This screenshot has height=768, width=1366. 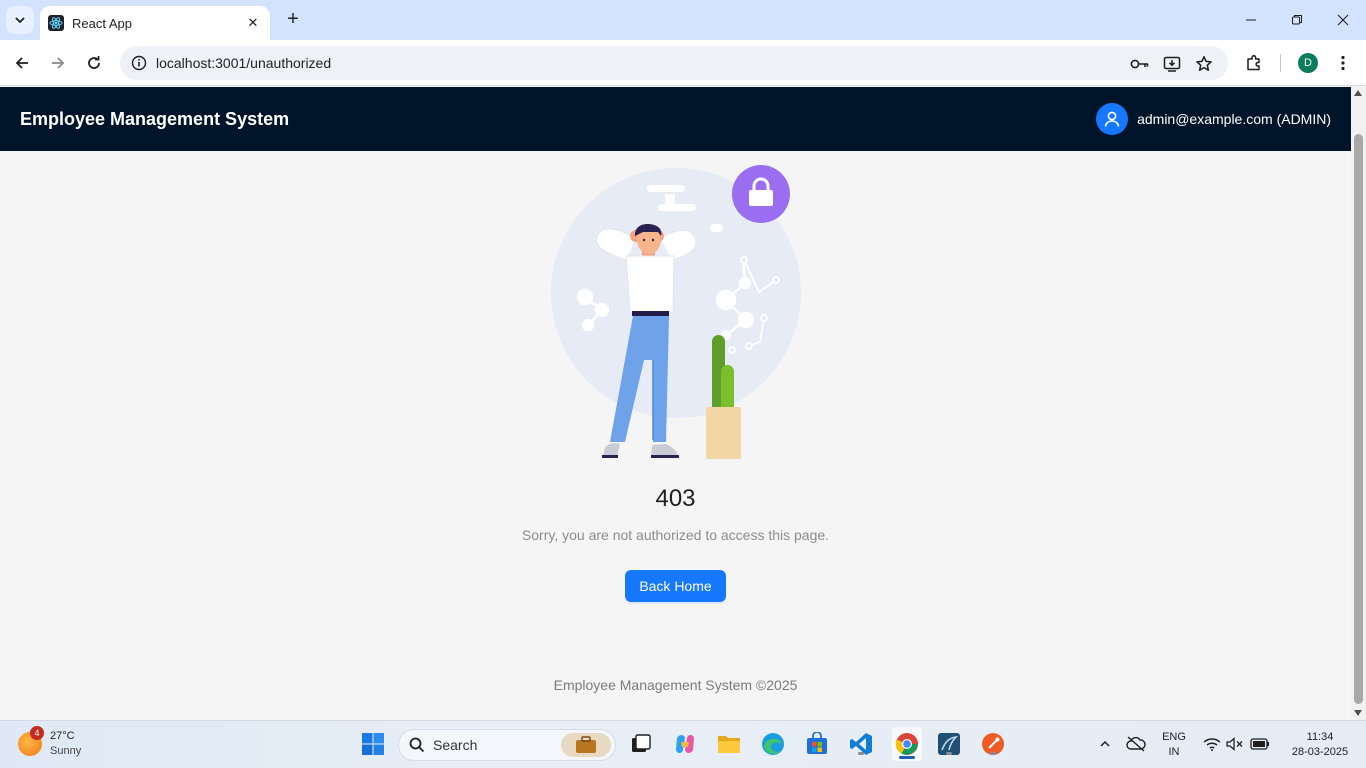 I want to click on browser-tab: React App ✕, so click(x=155, y=23).